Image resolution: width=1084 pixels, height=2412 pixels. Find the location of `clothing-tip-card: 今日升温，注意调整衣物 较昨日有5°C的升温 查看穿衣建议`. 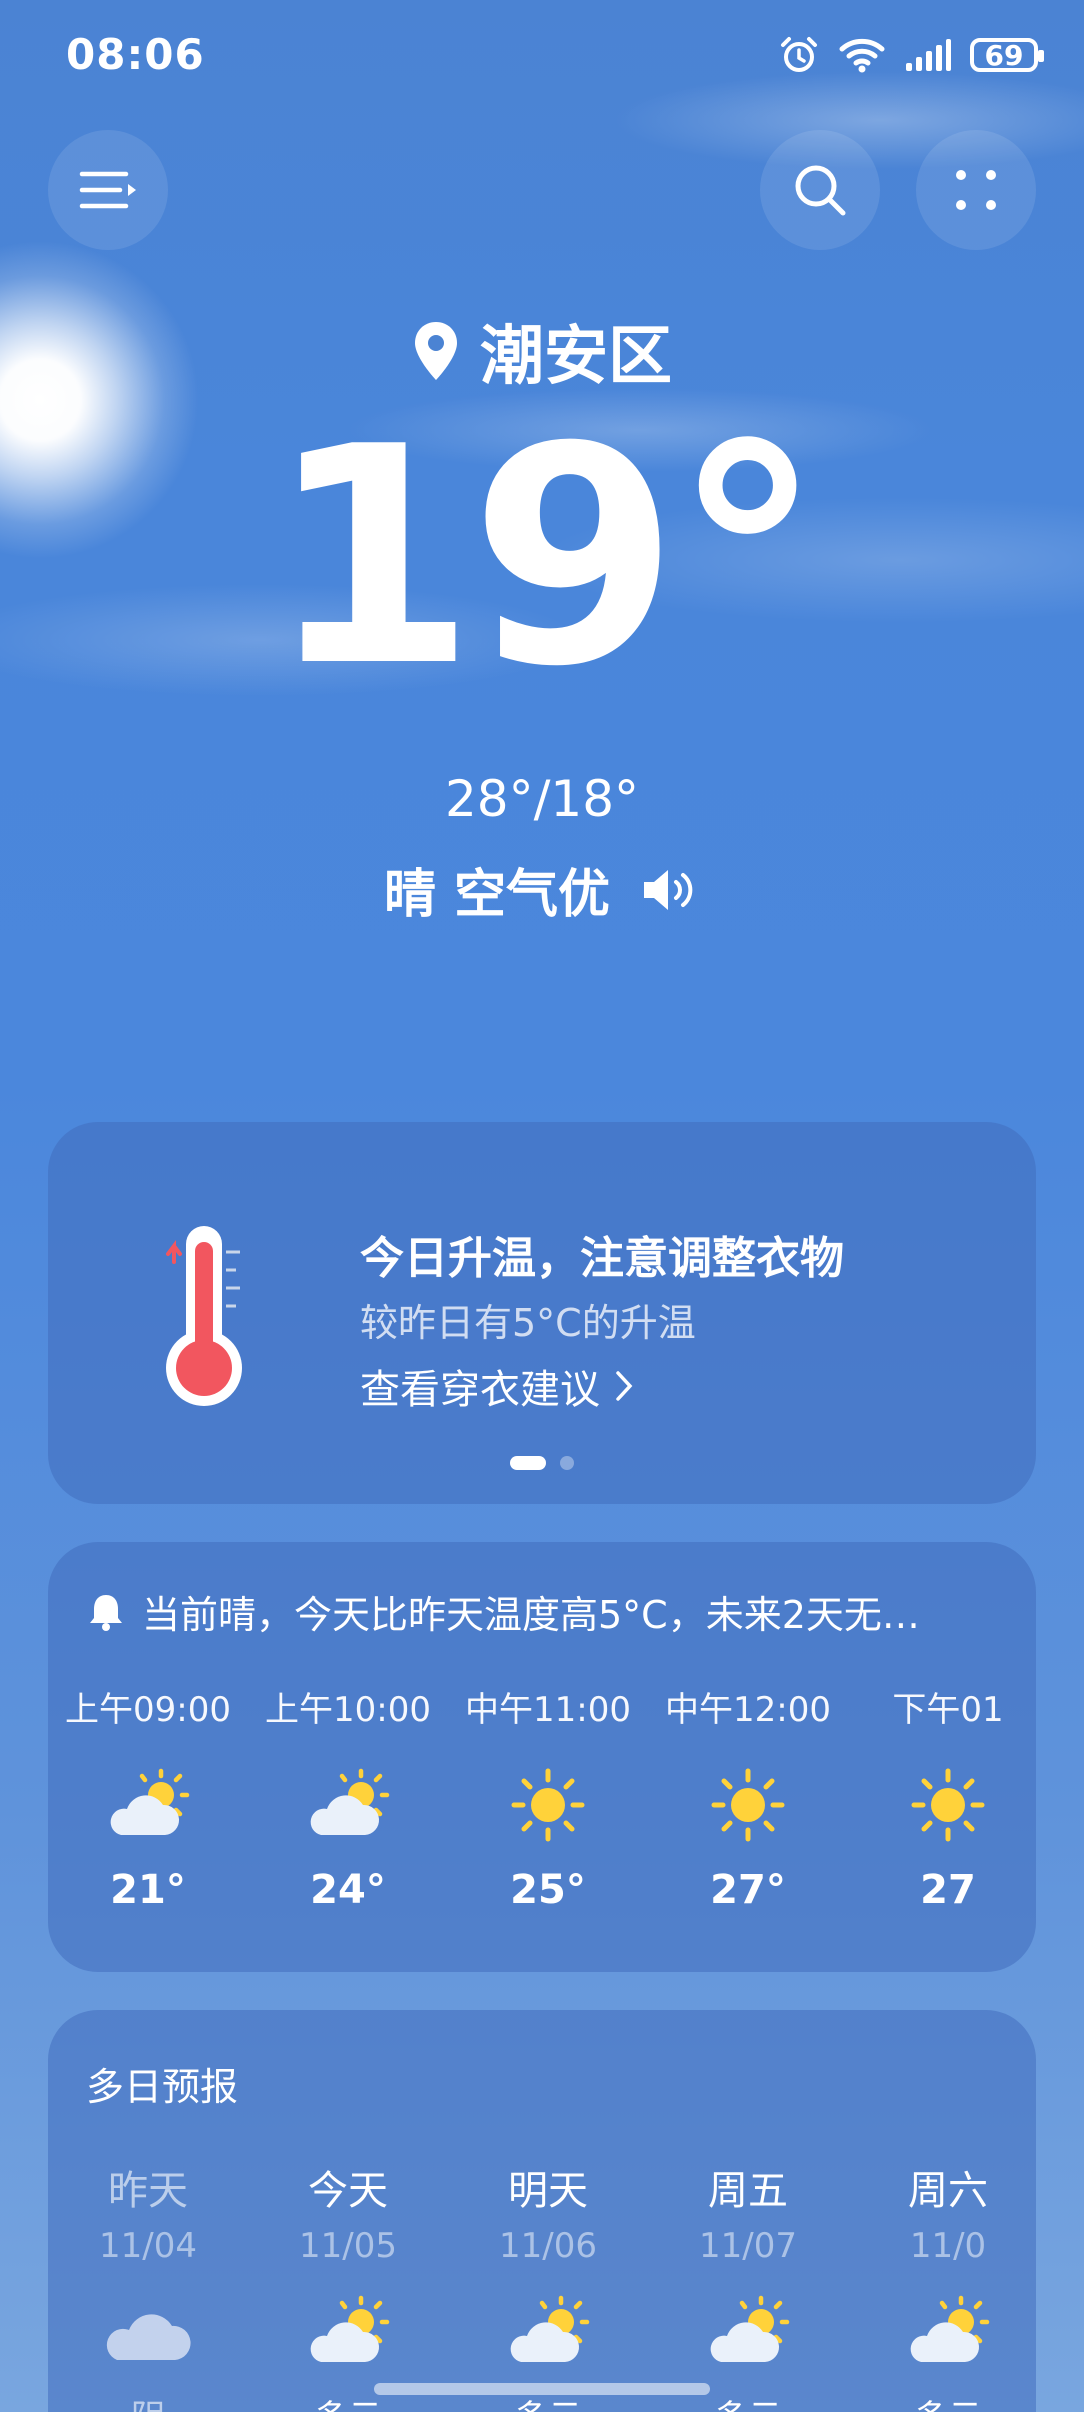

clothing-tip-card: 今日升温，注意调整衣物 较昨日有5°C的升温 查看穿衣建议 is located at coordinates (542, 1313).